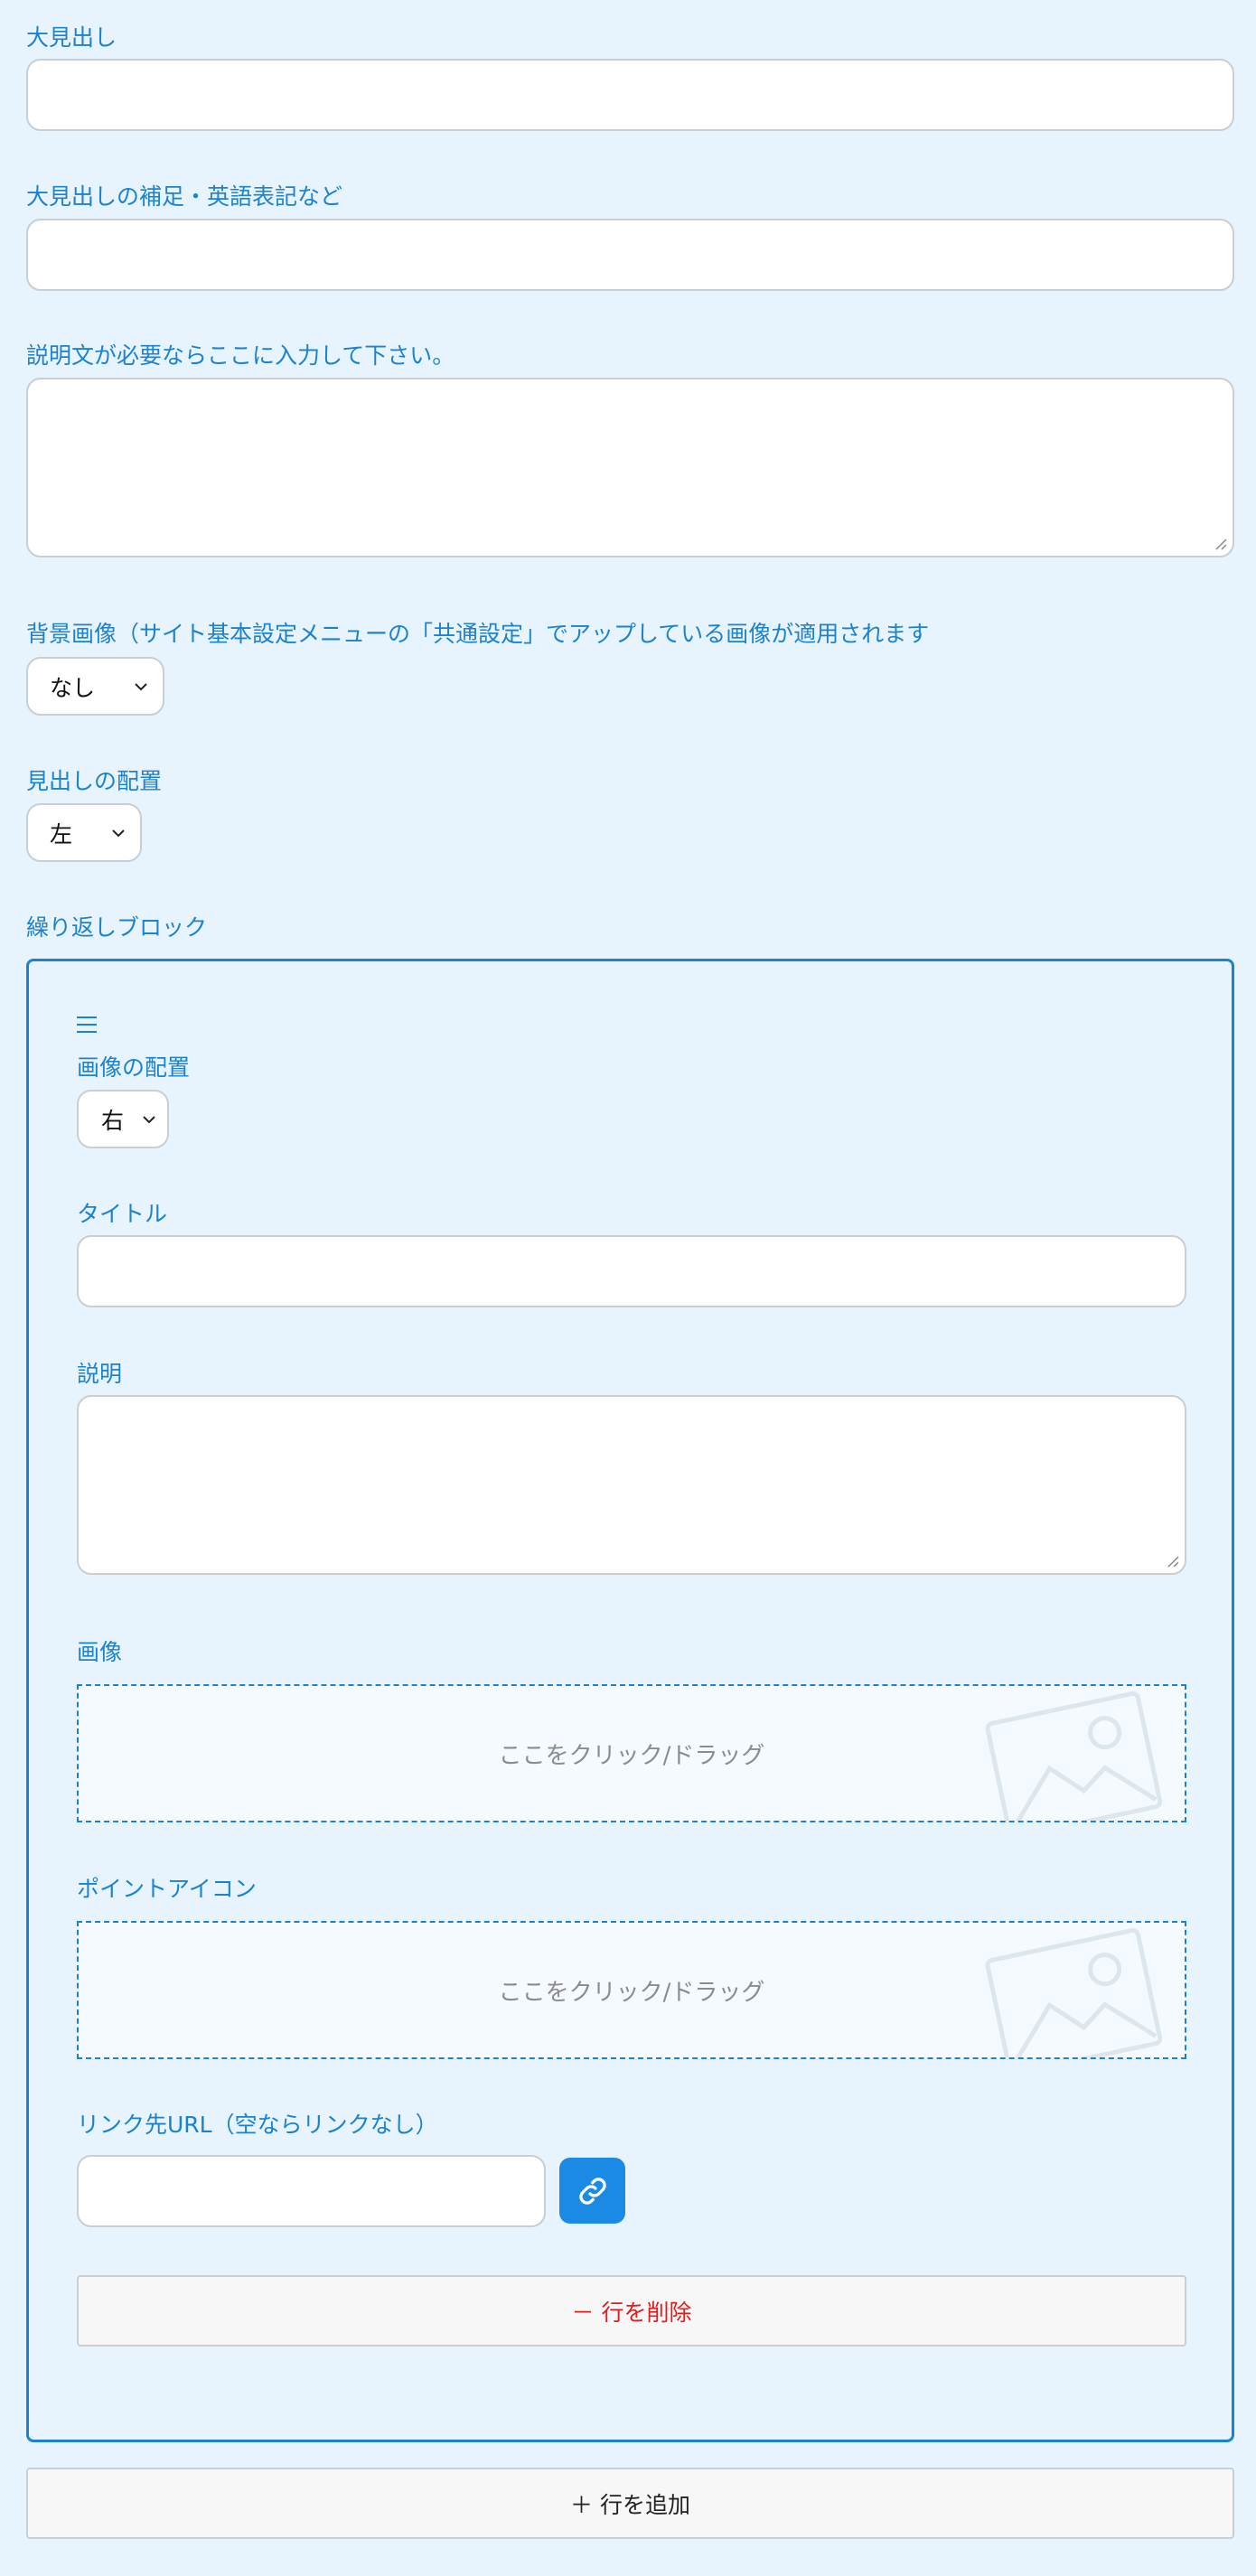 The width and height of the screenshot is (1256, 2576). What do you see at coordinates (630, 467) in the screenshot?
I see `description-textarea` at bounding box center [630, 467].